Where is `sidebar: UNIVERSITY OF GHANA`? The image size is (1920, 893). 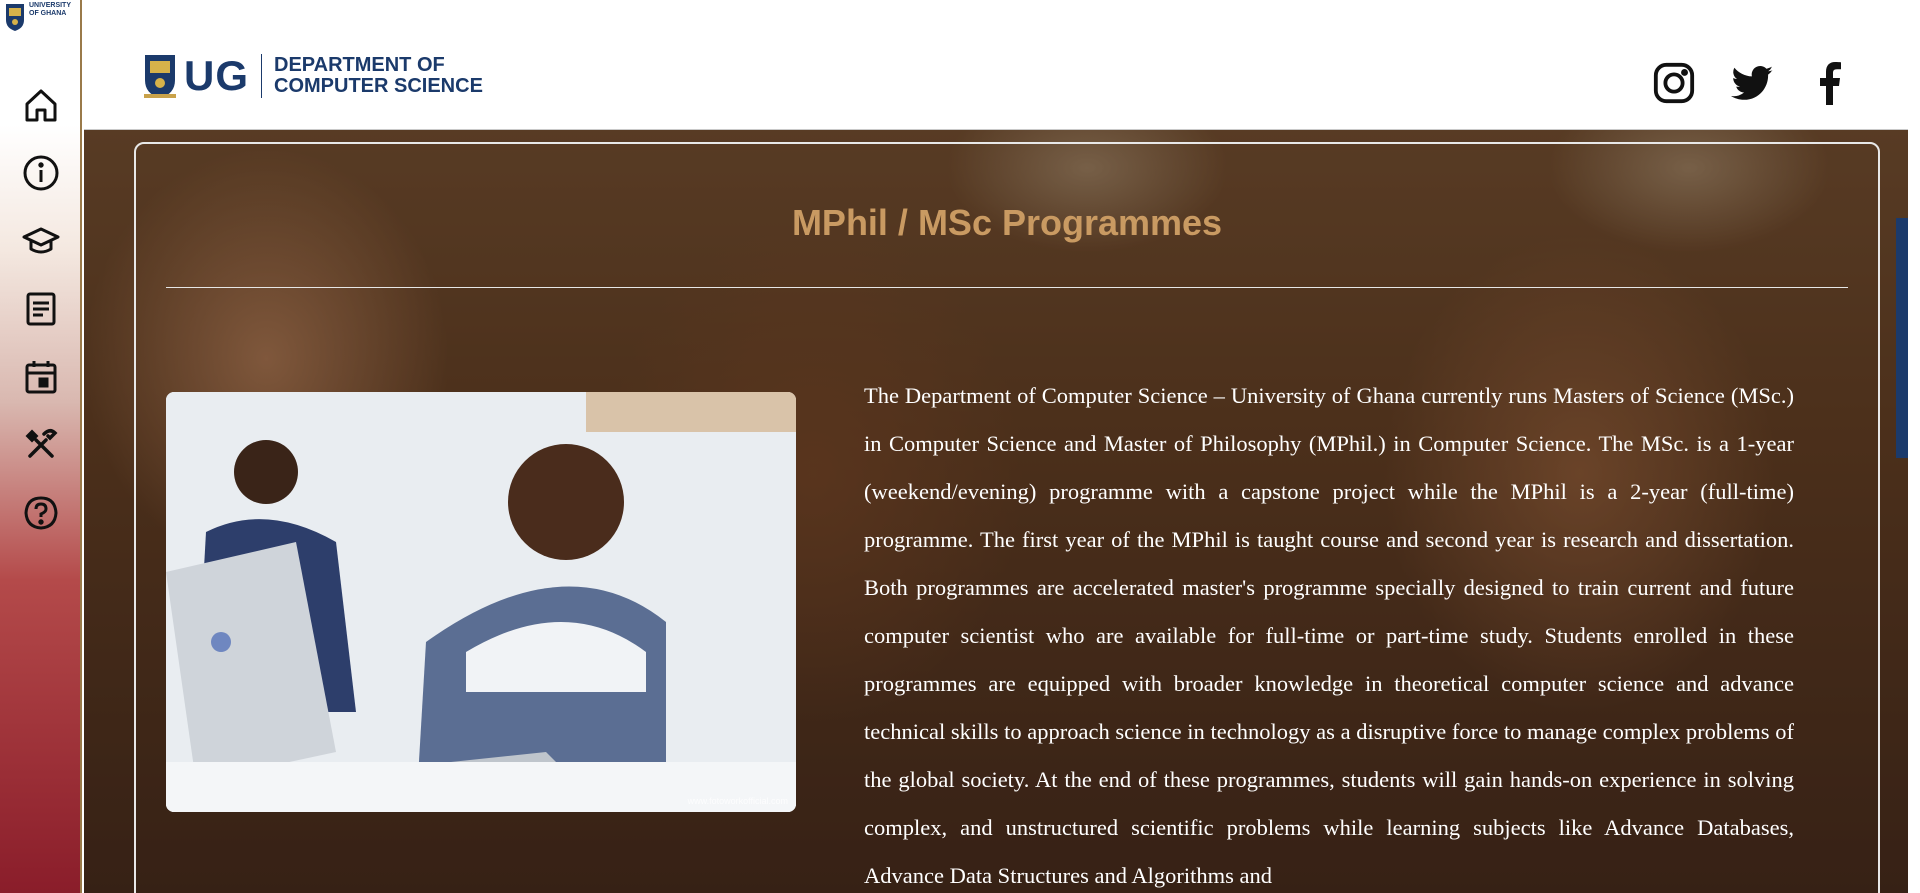
sidebar: UNIVERSITY OF GHANA is located at coordinates (41, 446).